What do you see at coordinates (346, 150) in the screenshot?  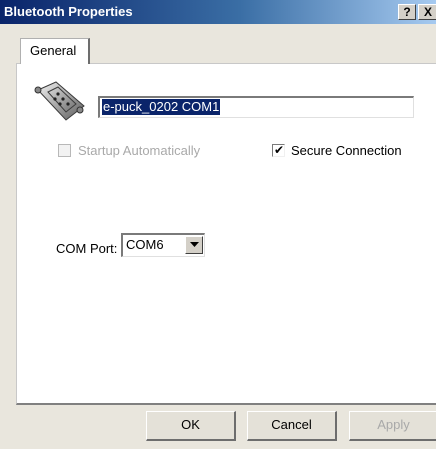 I see `secure-connection-label: Secure Connection` at bounding box center [346, 150].